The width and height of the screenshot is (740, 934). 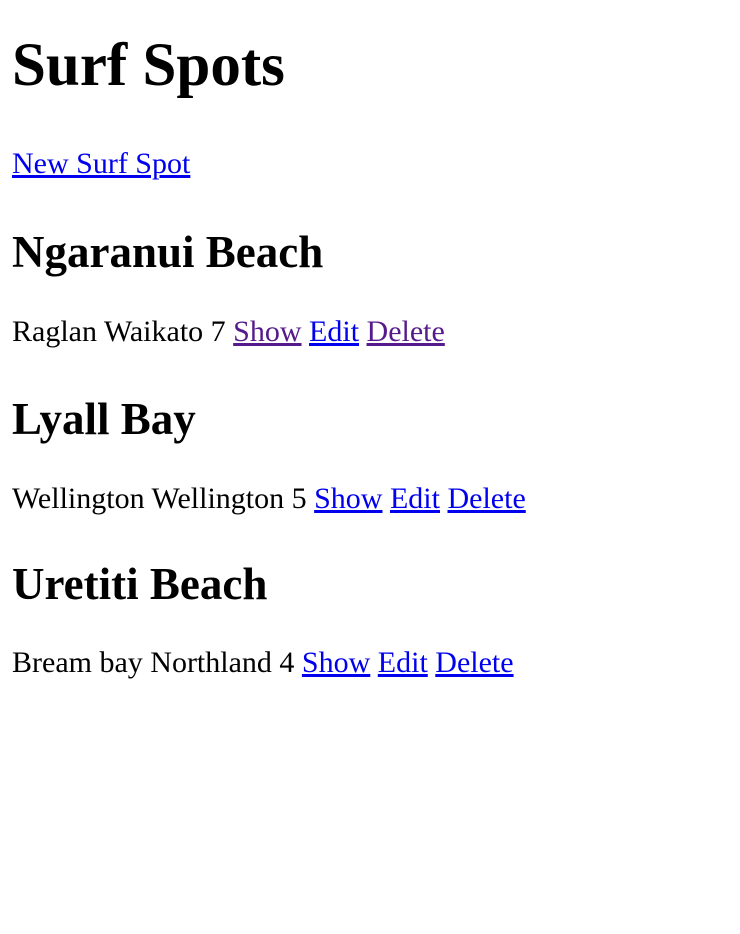 I want to click on page-title: Surf Spots, so click(x=148, y=65).